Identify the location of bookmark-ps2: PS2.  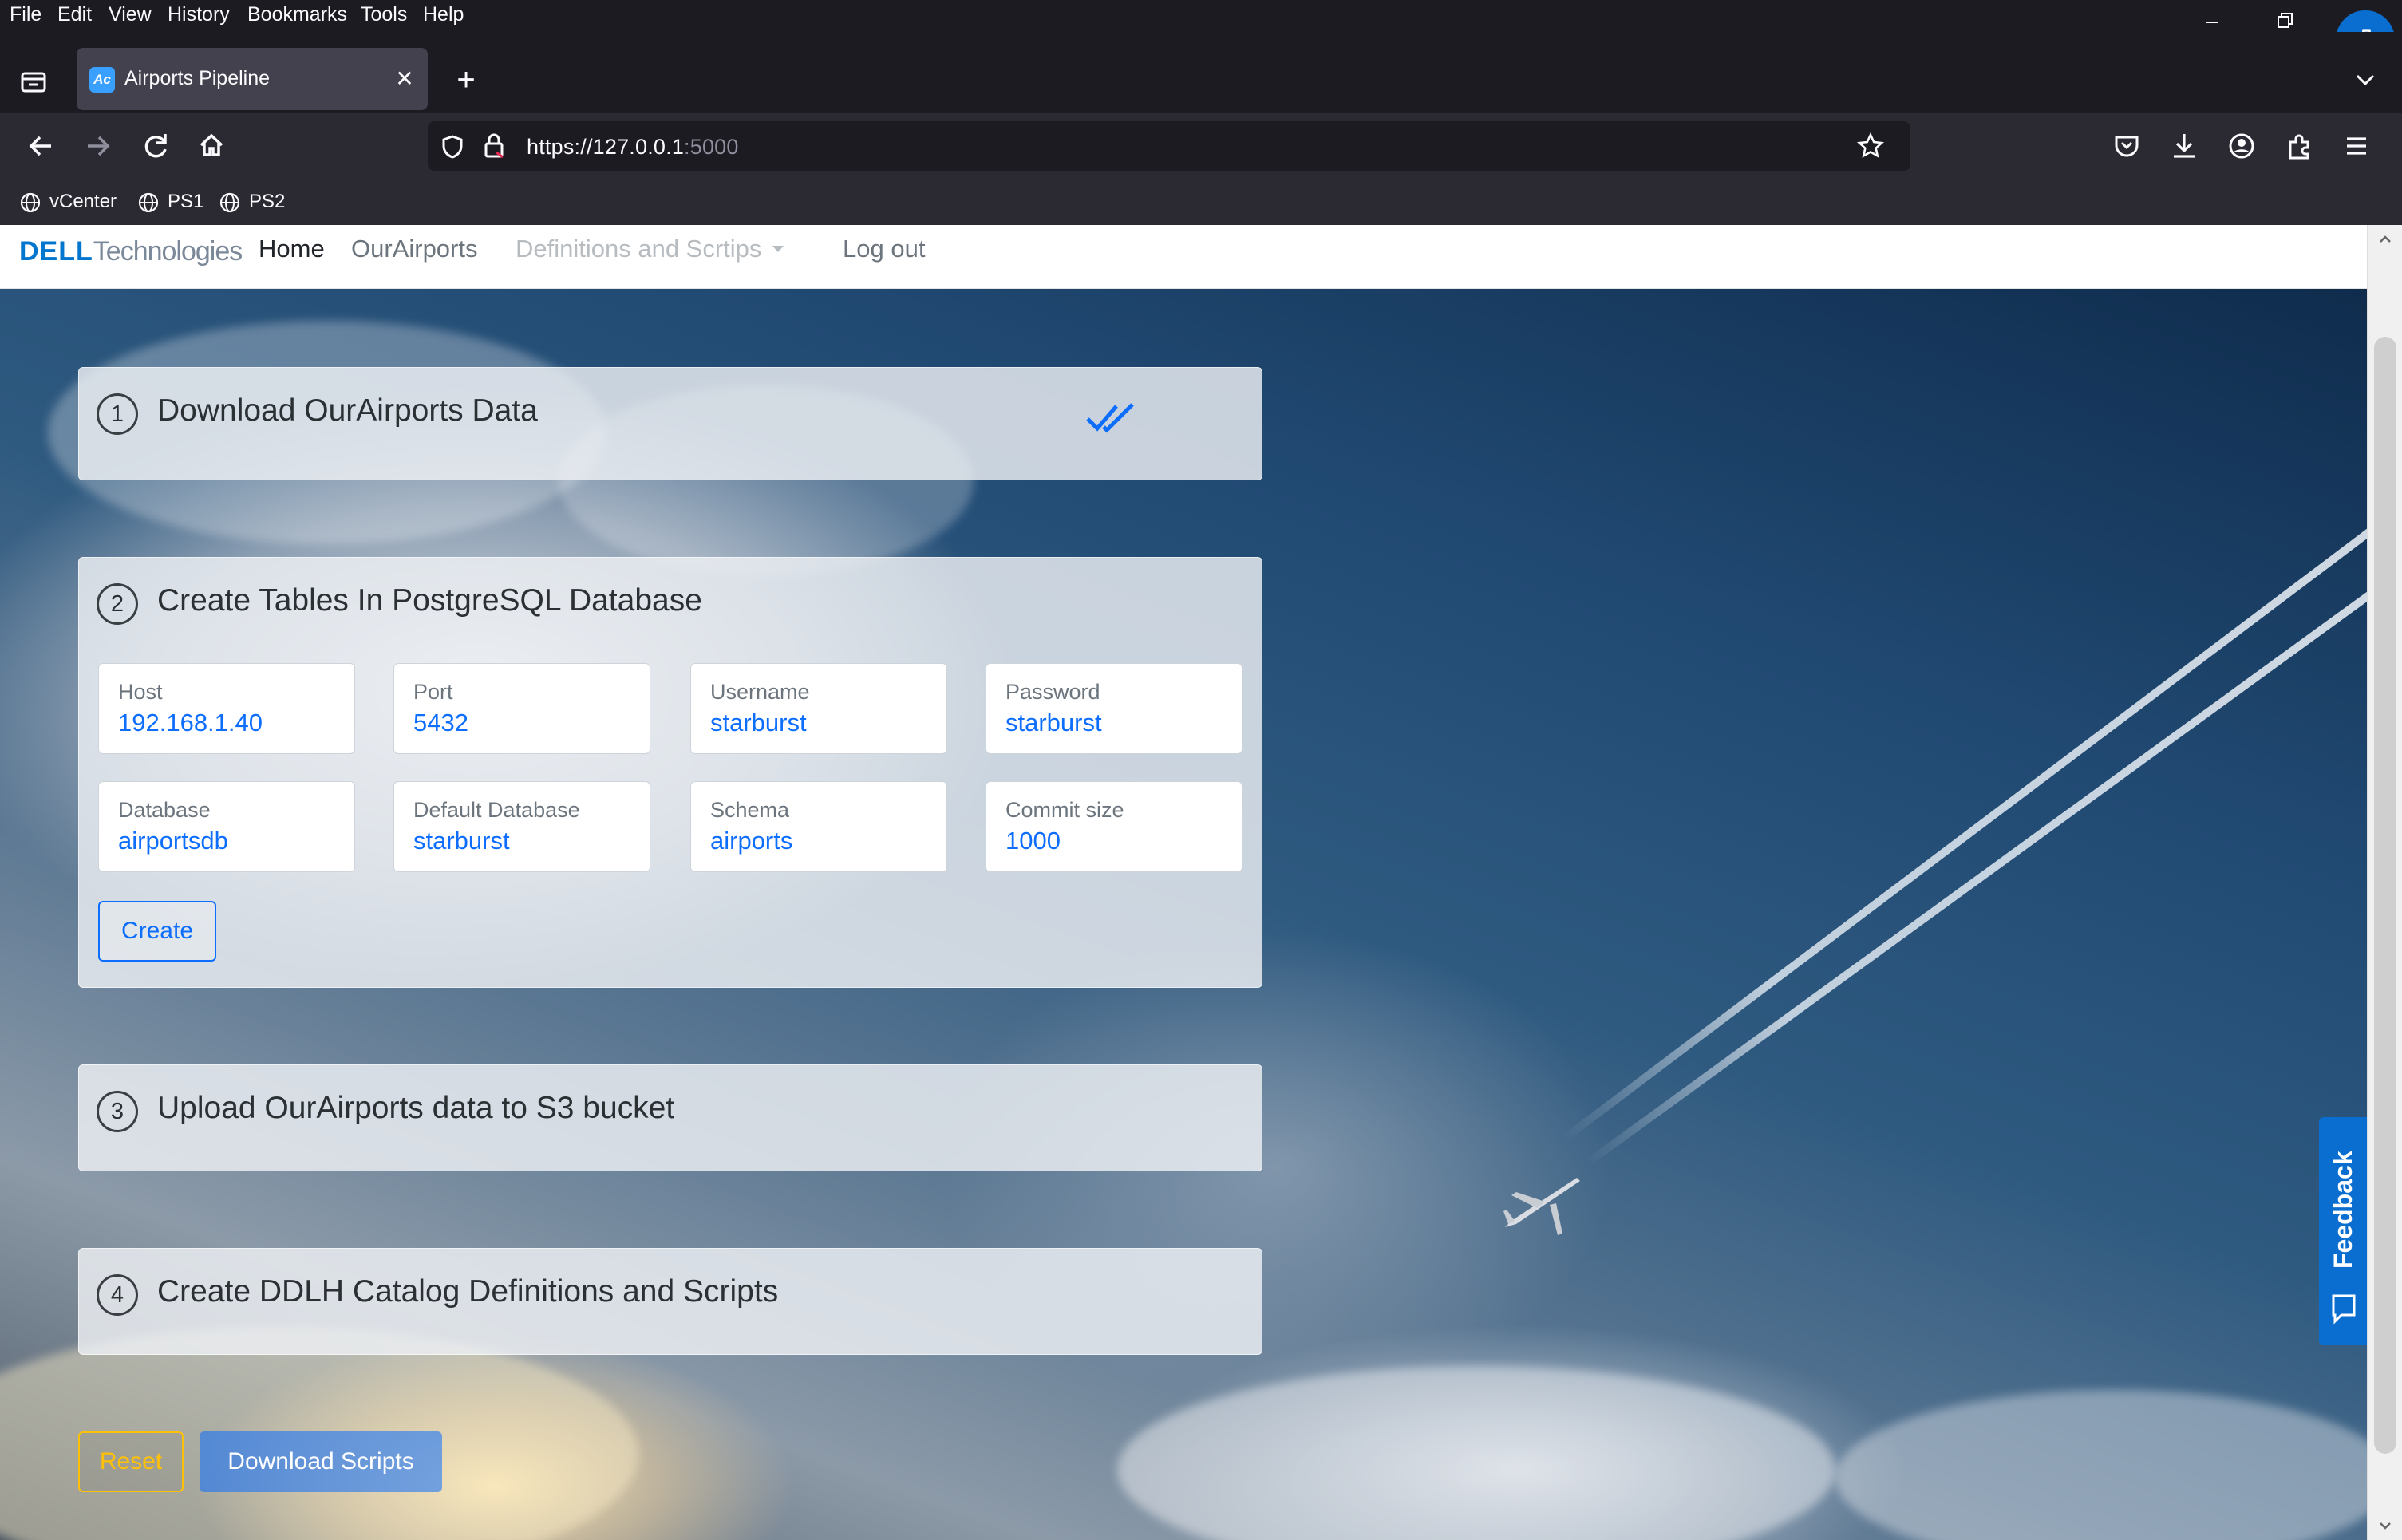
(252, 202).